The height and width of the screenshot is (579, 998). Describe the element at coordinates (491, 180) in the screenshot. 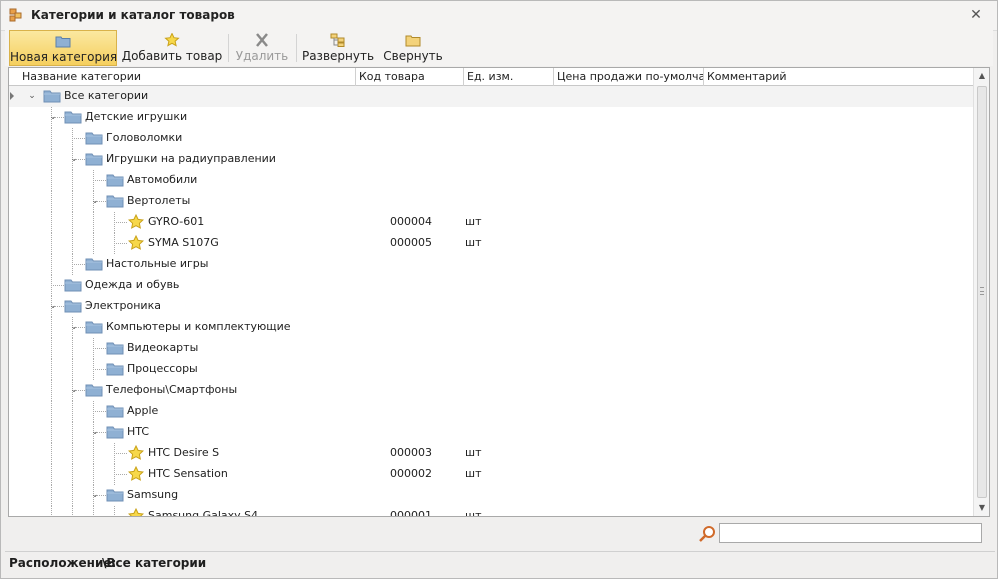

I see `category-row: Автомобили` at that location.